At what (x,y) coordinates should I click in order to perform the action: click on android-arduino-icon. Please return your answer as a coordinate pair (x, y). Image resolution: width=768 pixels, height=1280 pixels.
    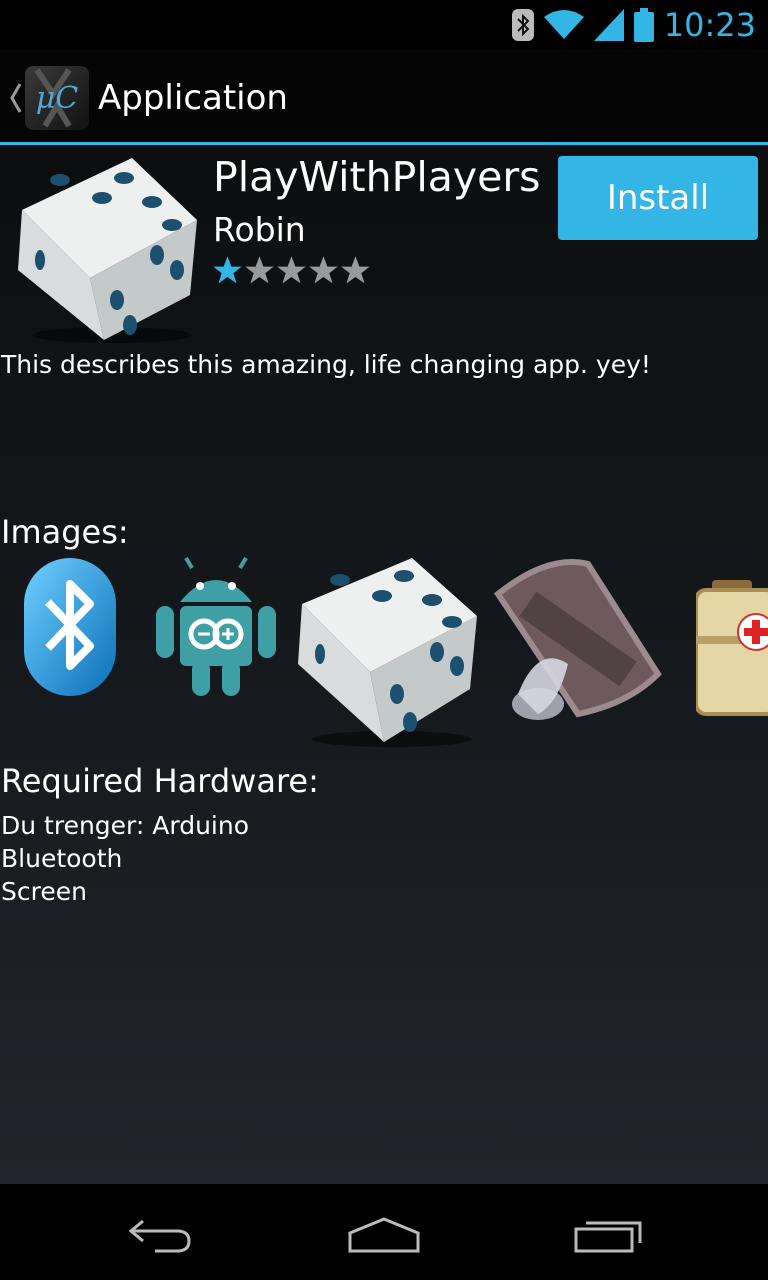
    Looking at the image, I should click on (216, 627).